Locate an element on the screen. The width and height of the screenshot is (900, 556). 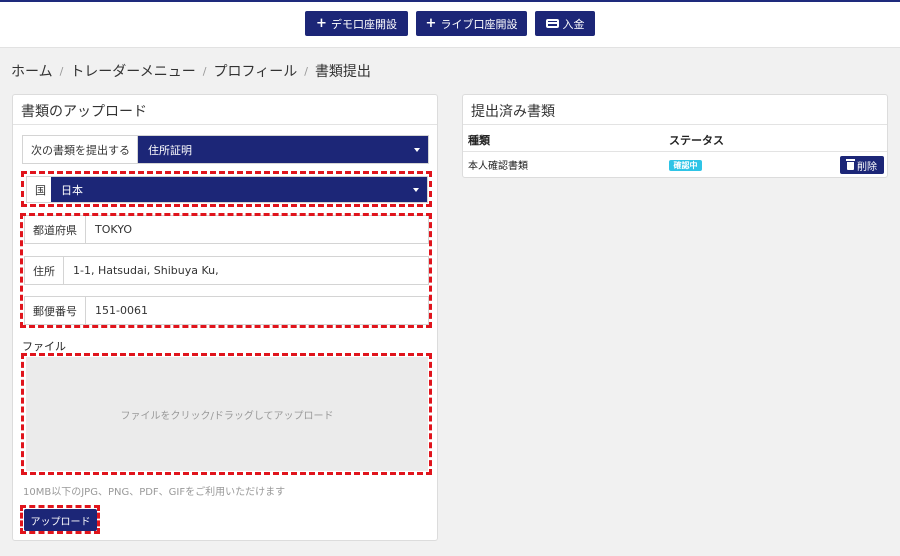
status-badge-text: 確認中 is located at coordinates (685, 165).